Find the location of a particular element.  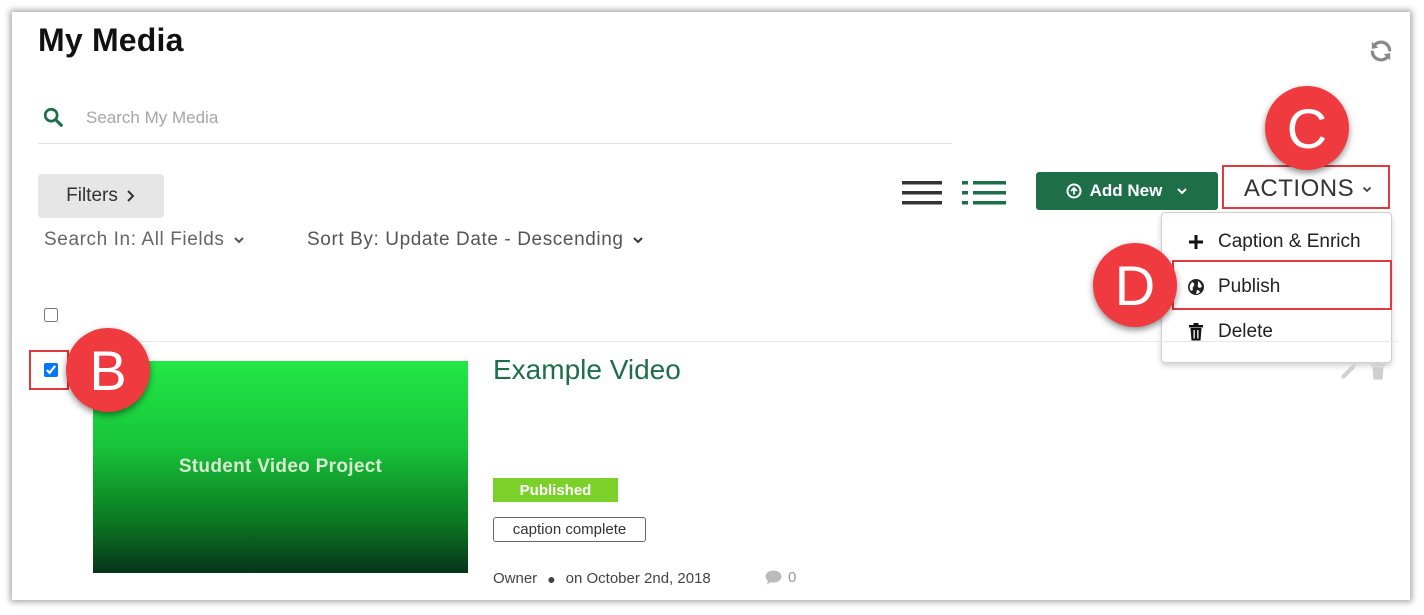

owner-label: Owner is located at coordinates (515, 578).